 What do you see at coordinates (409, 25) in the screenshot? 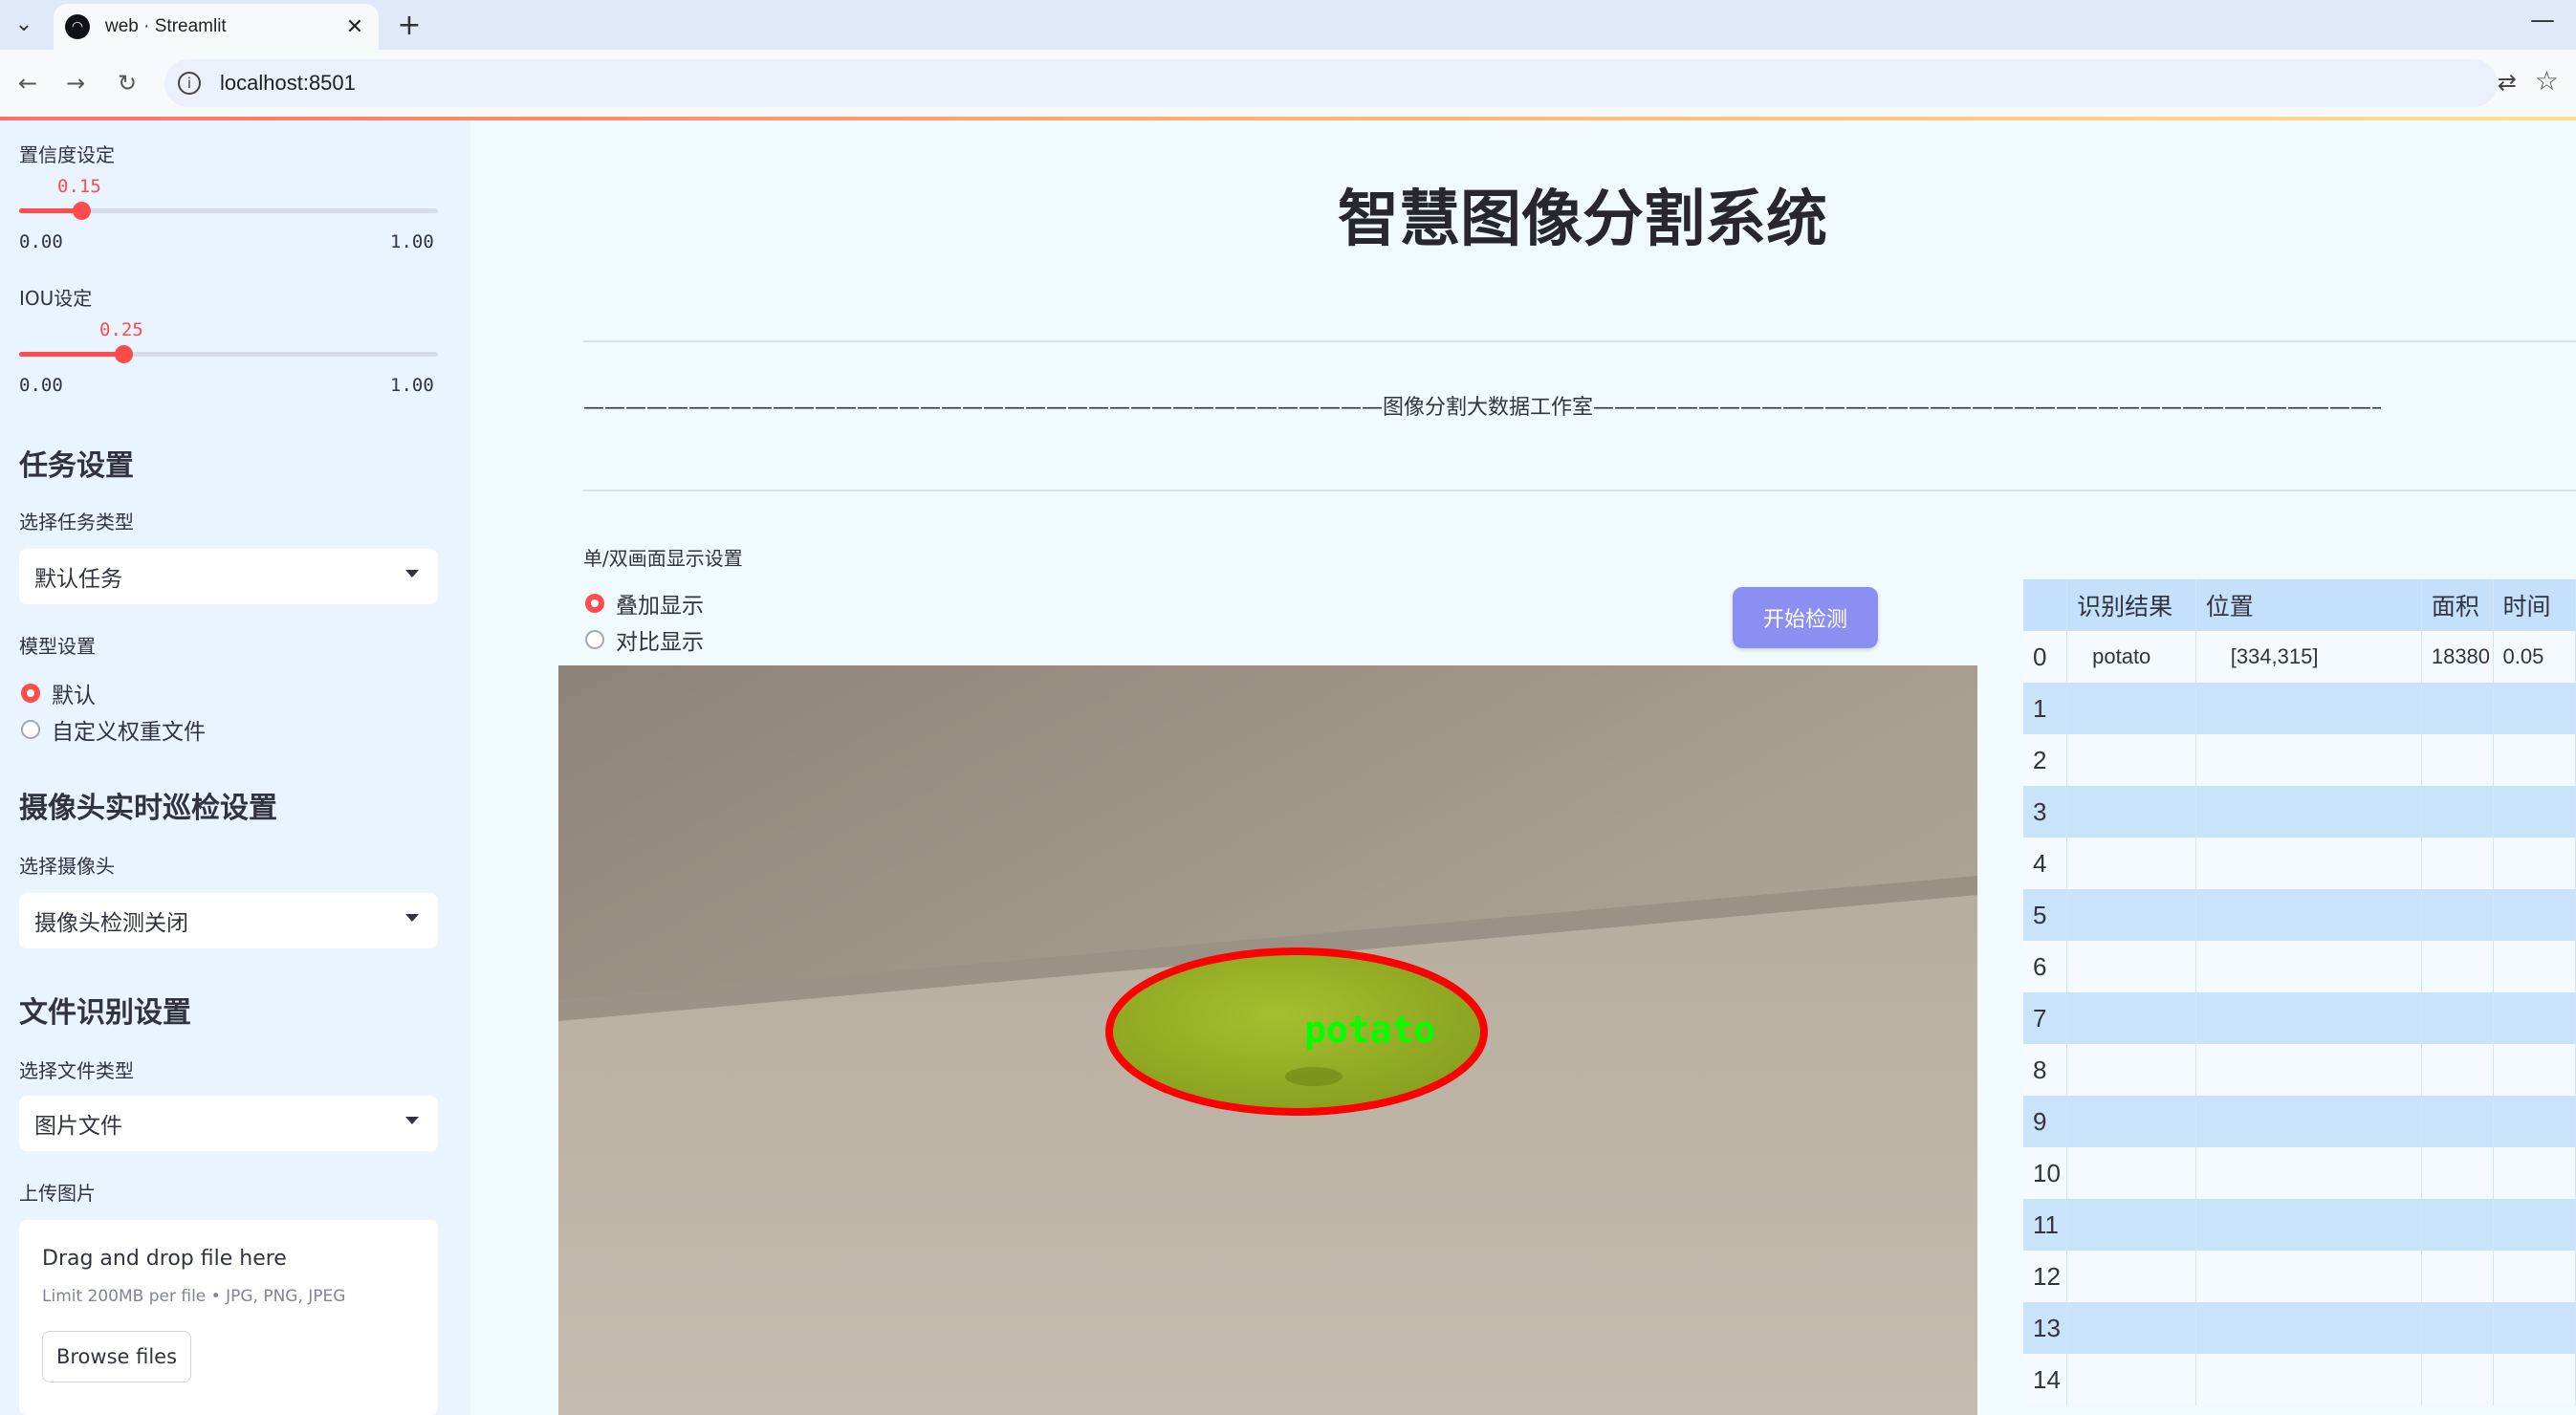
I see `new-tab-plus-icon: +` at bounding box center [409, 25].